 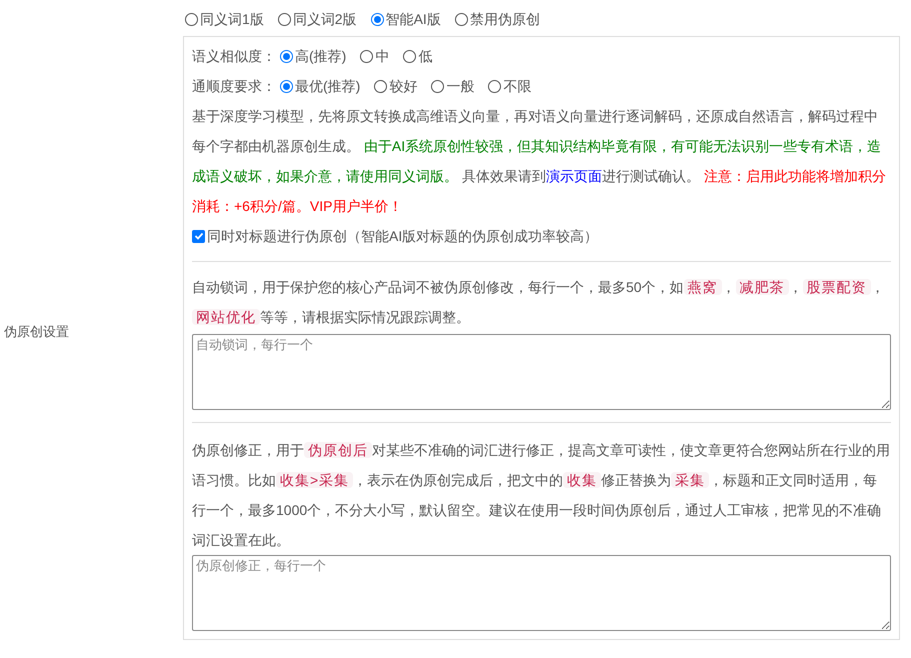 I want to click on checkbox, so click(x=198, y=236).